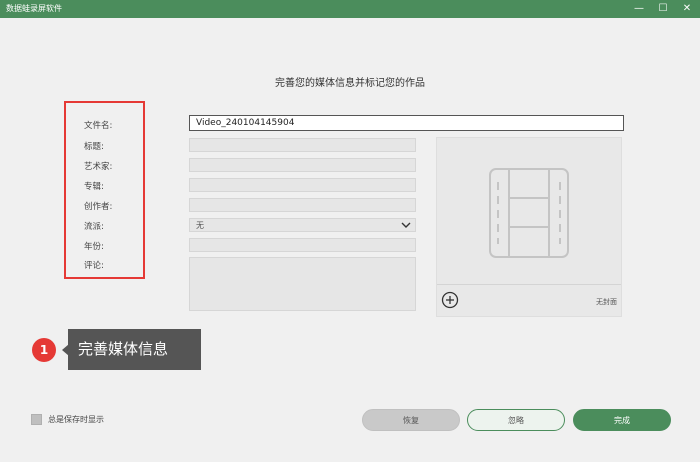 The width and height of the screenshot is (700, 462). What do you see at coordinates (76, 419) in the screenshot?
I see `always-show-label: 总是保存时显示` at bounding box center [76, 419].